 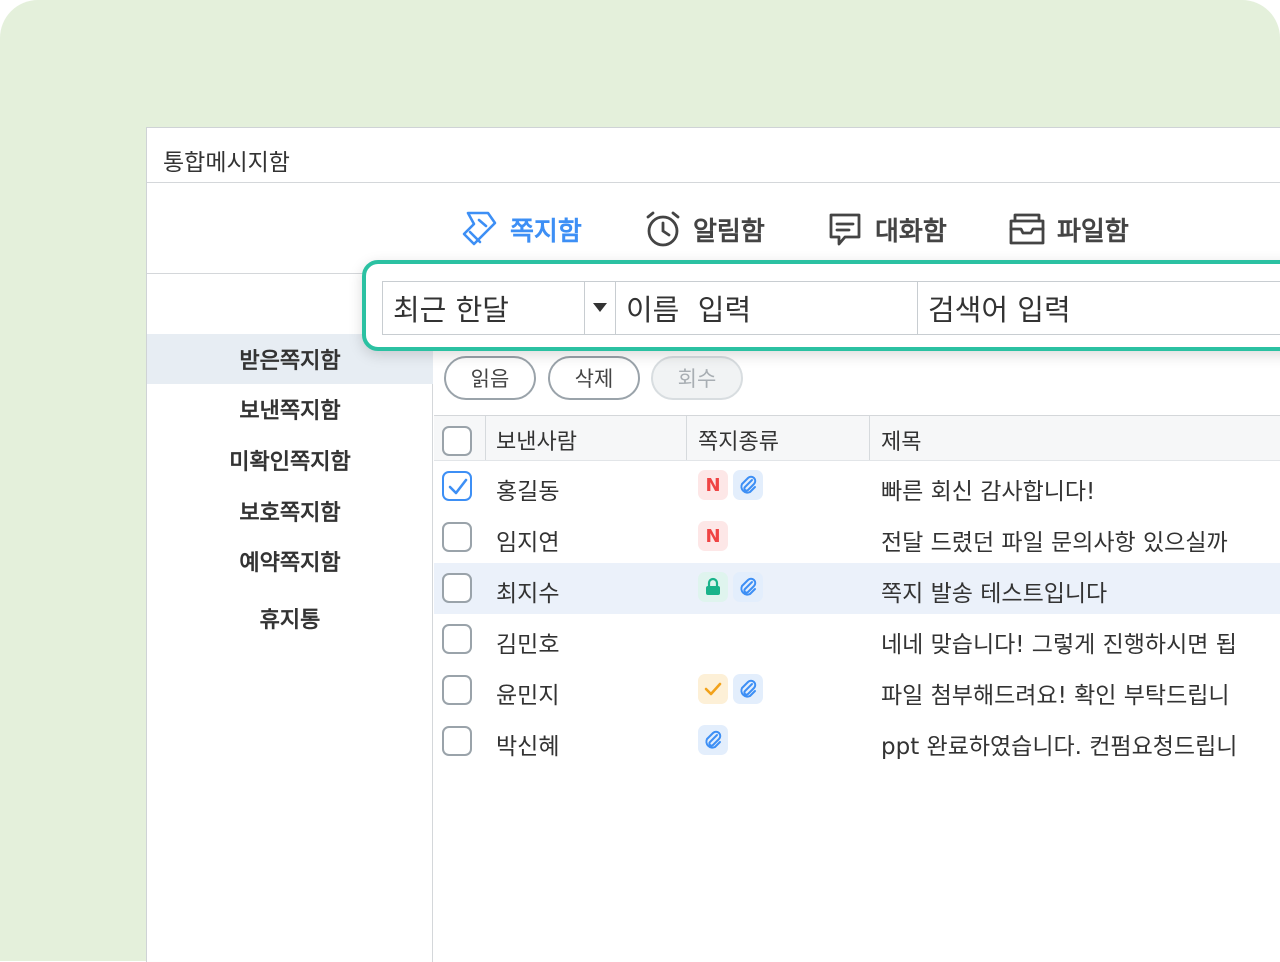 What do you see at coordinates (713, 155) in the screenshot?
I see `title-bar: 통합메시지함` at bounding box center [713, 155].